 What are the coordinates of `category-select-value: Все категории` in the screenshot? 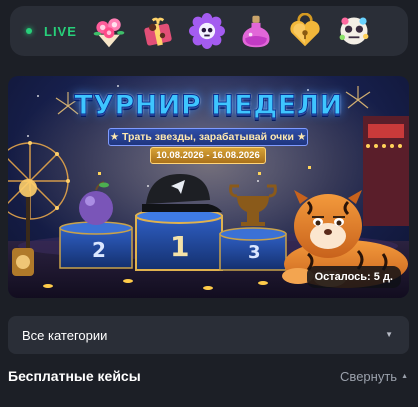 It's located at (65, 335).